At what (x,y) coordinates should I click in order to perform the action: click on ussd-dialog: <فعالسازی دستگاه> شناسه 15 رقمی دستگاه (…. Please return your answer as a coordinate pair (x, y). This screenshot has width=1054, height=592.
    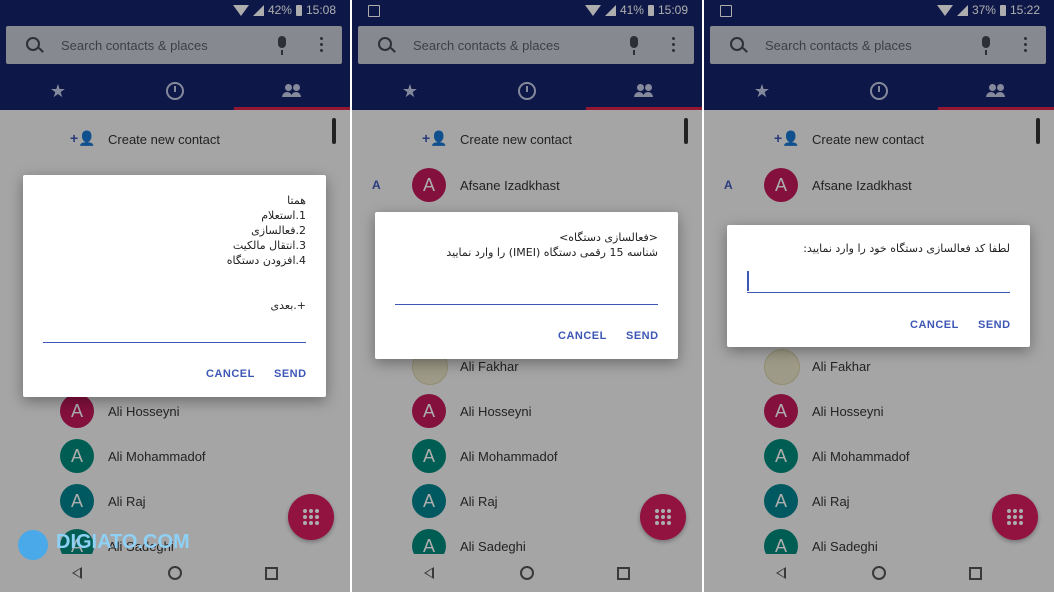
    Looking at the image, I should click on (526, 285).